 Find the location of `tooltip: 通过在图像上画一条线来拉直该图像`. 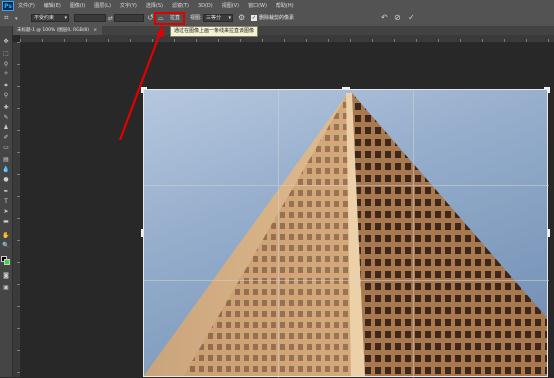

tooltip: 通过在图像上画一条线来拉直该图像 is located at coordinates (214, 31).